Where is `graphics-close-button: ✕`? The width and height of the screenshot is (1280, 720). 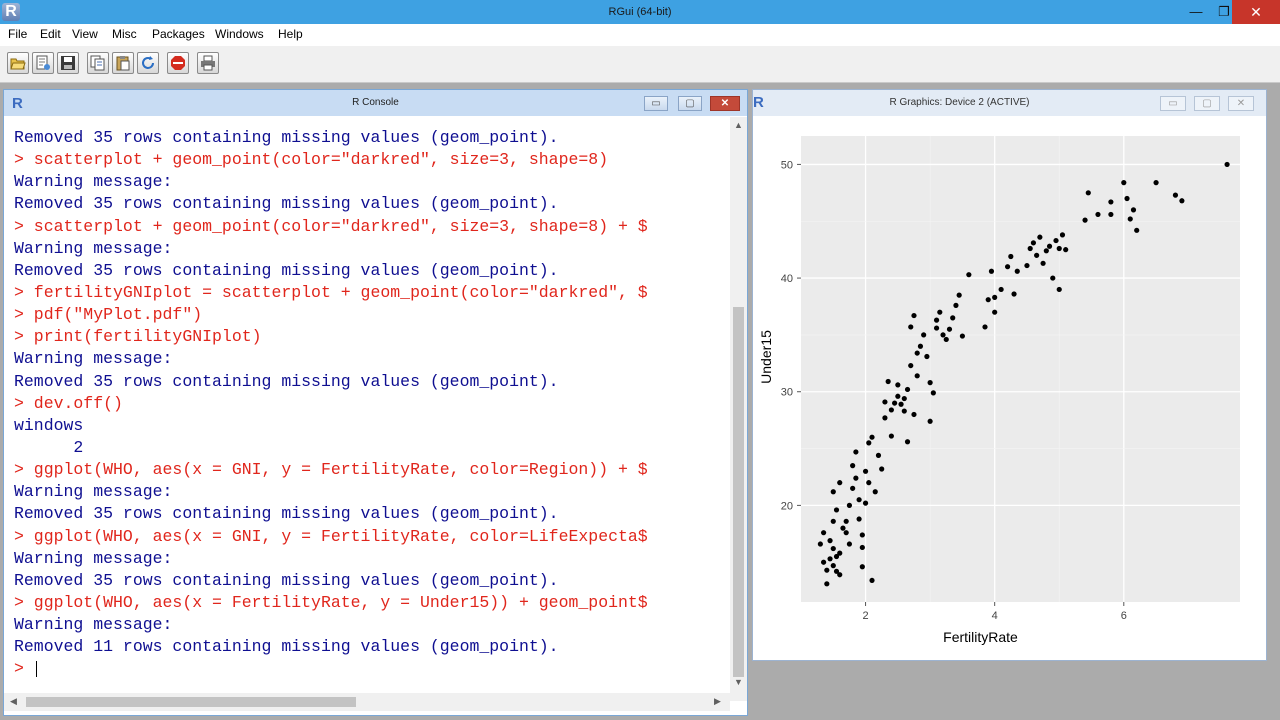
graphics-close-button: ✕ is located at coordinates (1241, 103).